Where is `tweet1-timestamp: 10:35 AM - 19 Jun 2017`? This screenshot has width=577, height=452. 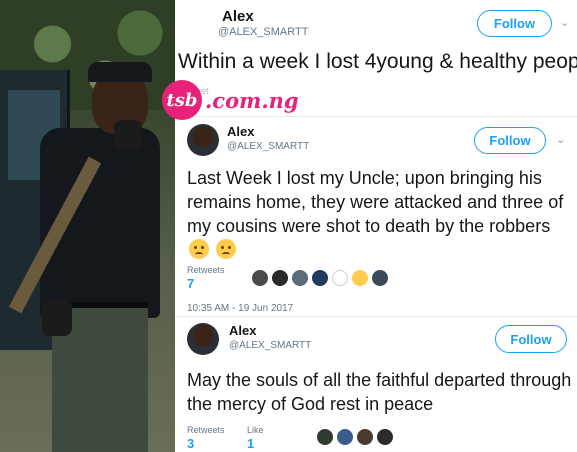
tweet1-timestamp: 10:35 AM - 19 Jun 2017 is located at coordinates (240, 308).